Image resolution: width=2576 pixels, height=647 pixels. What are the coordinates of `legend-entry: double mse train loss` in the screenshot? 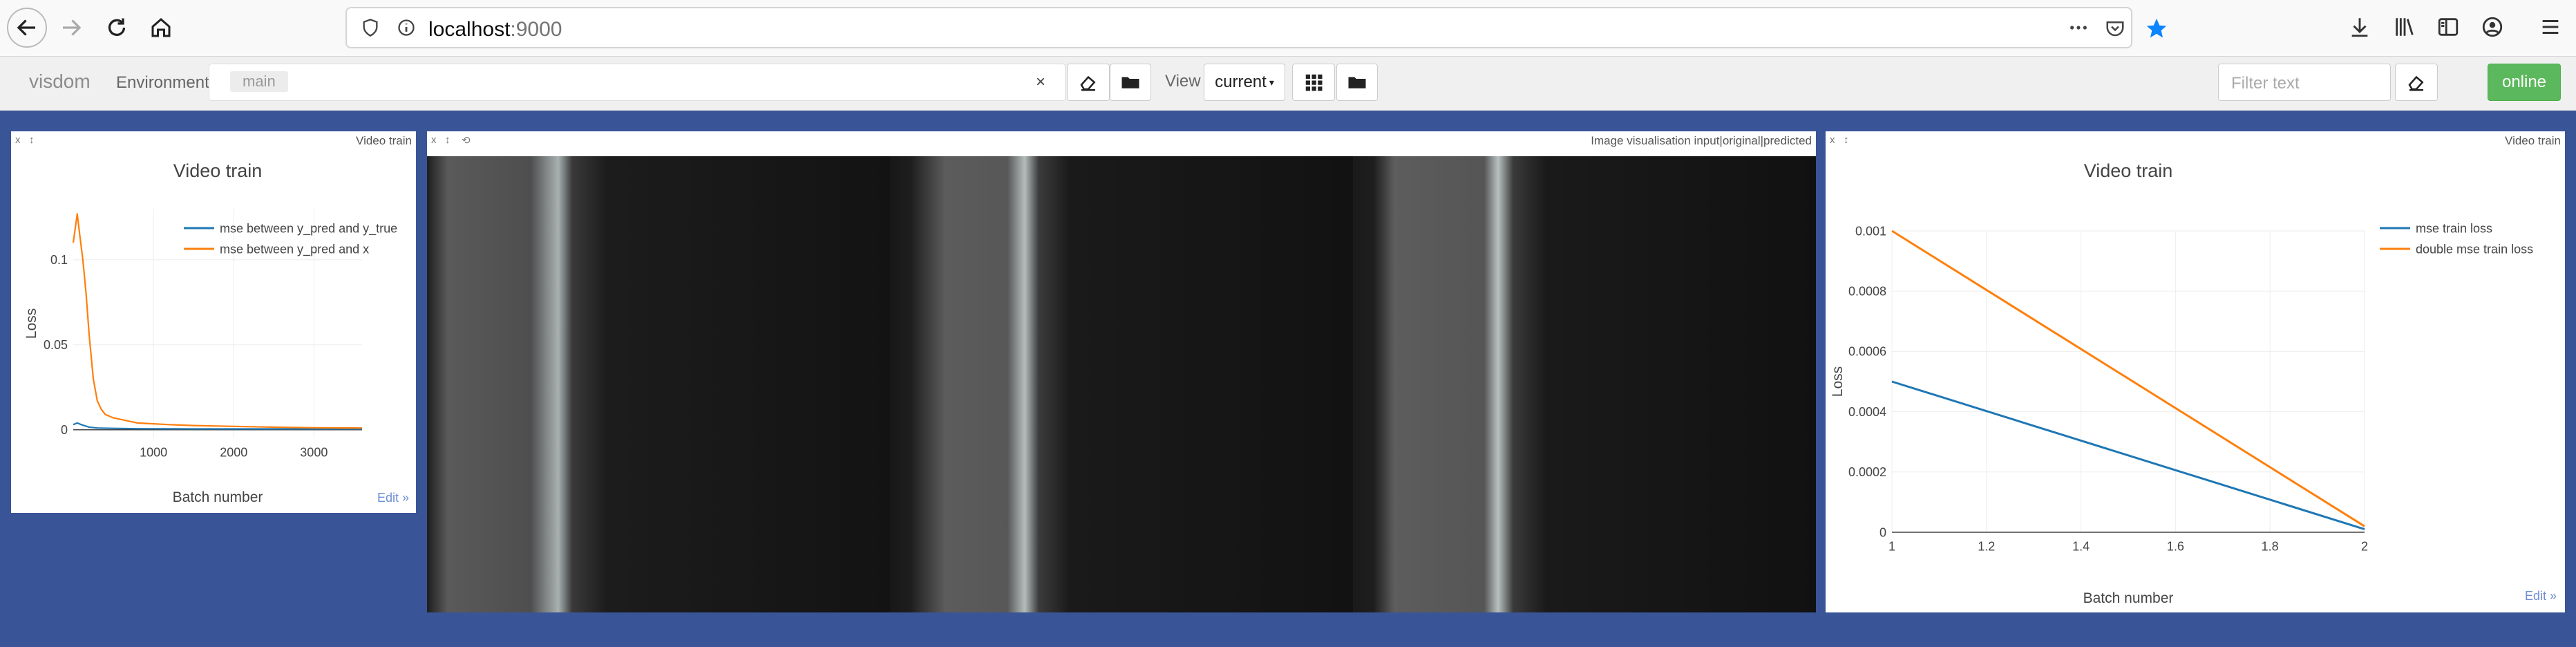 It's located at (2474, 249).